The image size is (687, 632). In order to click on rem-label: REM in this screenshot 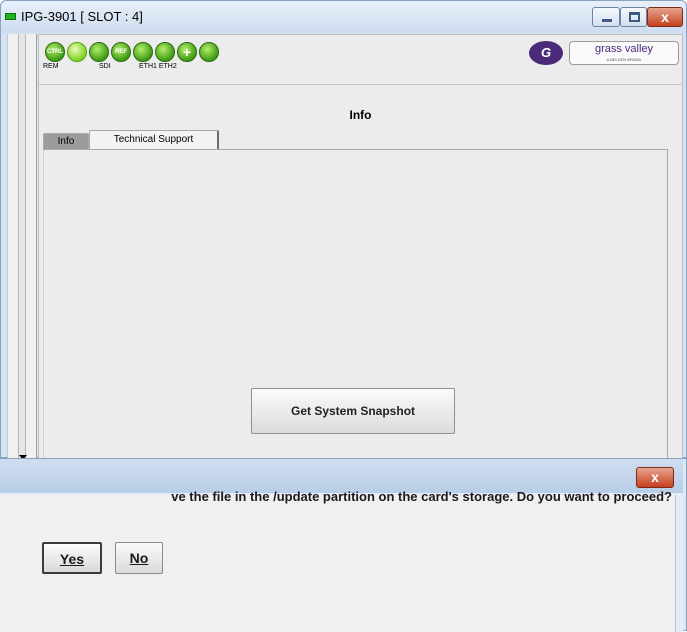, I will do `click(51, 66)`.